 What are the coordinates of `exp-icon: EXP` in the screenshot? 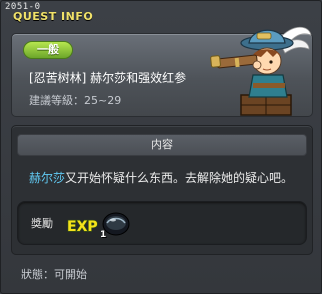 It's located at (82, 225).